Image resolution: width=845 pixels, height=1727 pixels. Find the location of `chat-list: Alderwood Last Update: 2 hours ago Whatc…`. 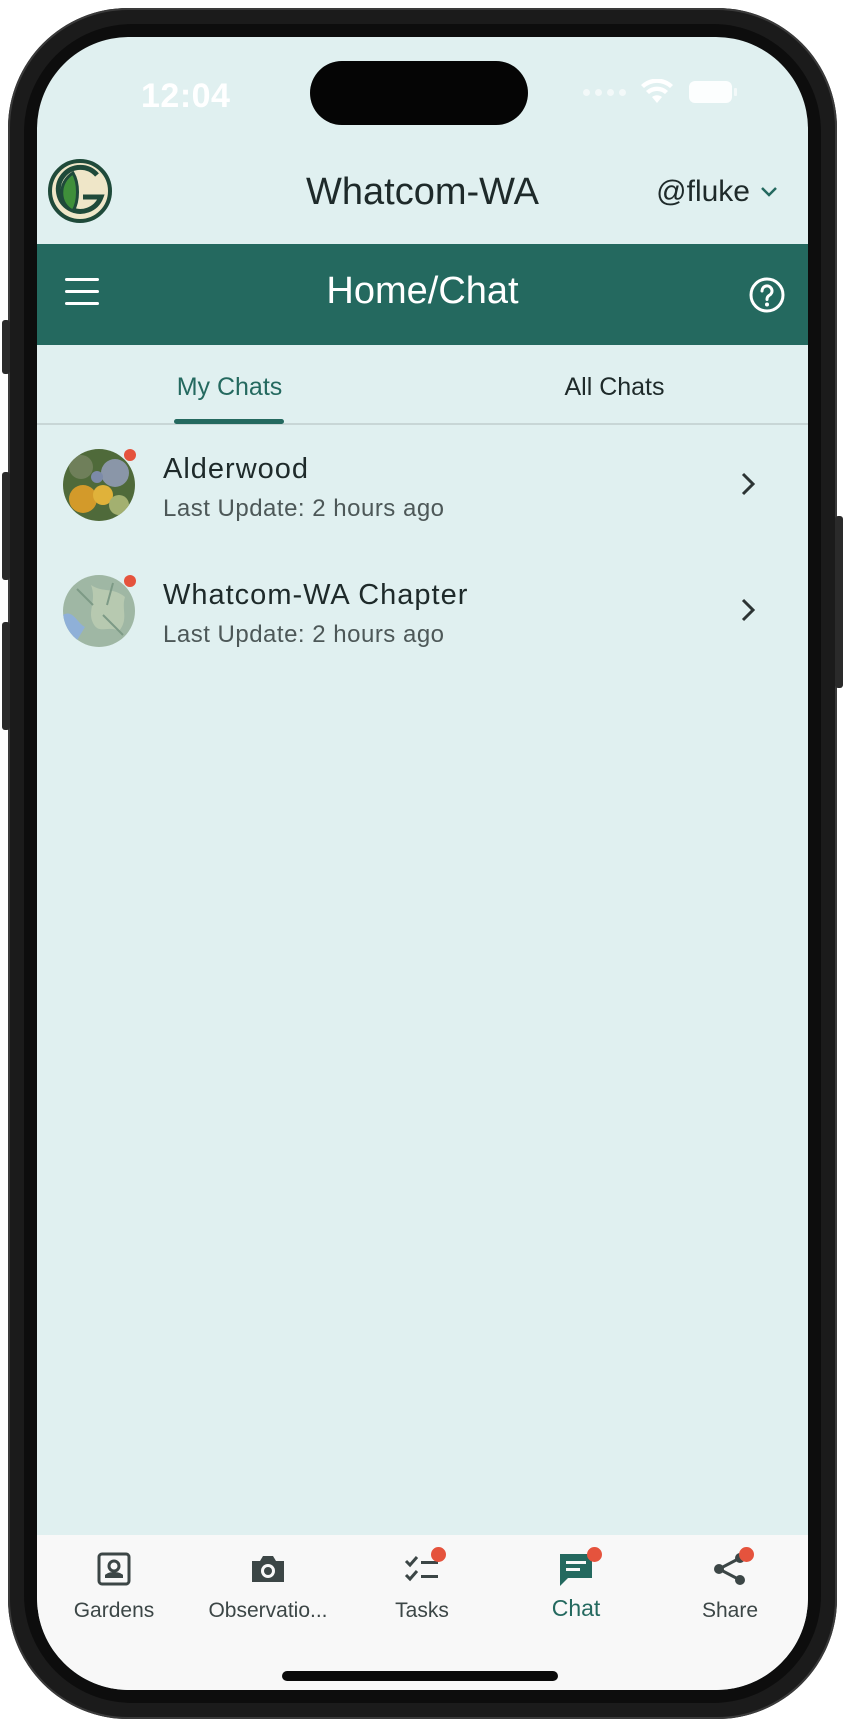

chat-list: Alderwood Last Update: 2 hours ago Whatc… is located at coordinates (422, 551).